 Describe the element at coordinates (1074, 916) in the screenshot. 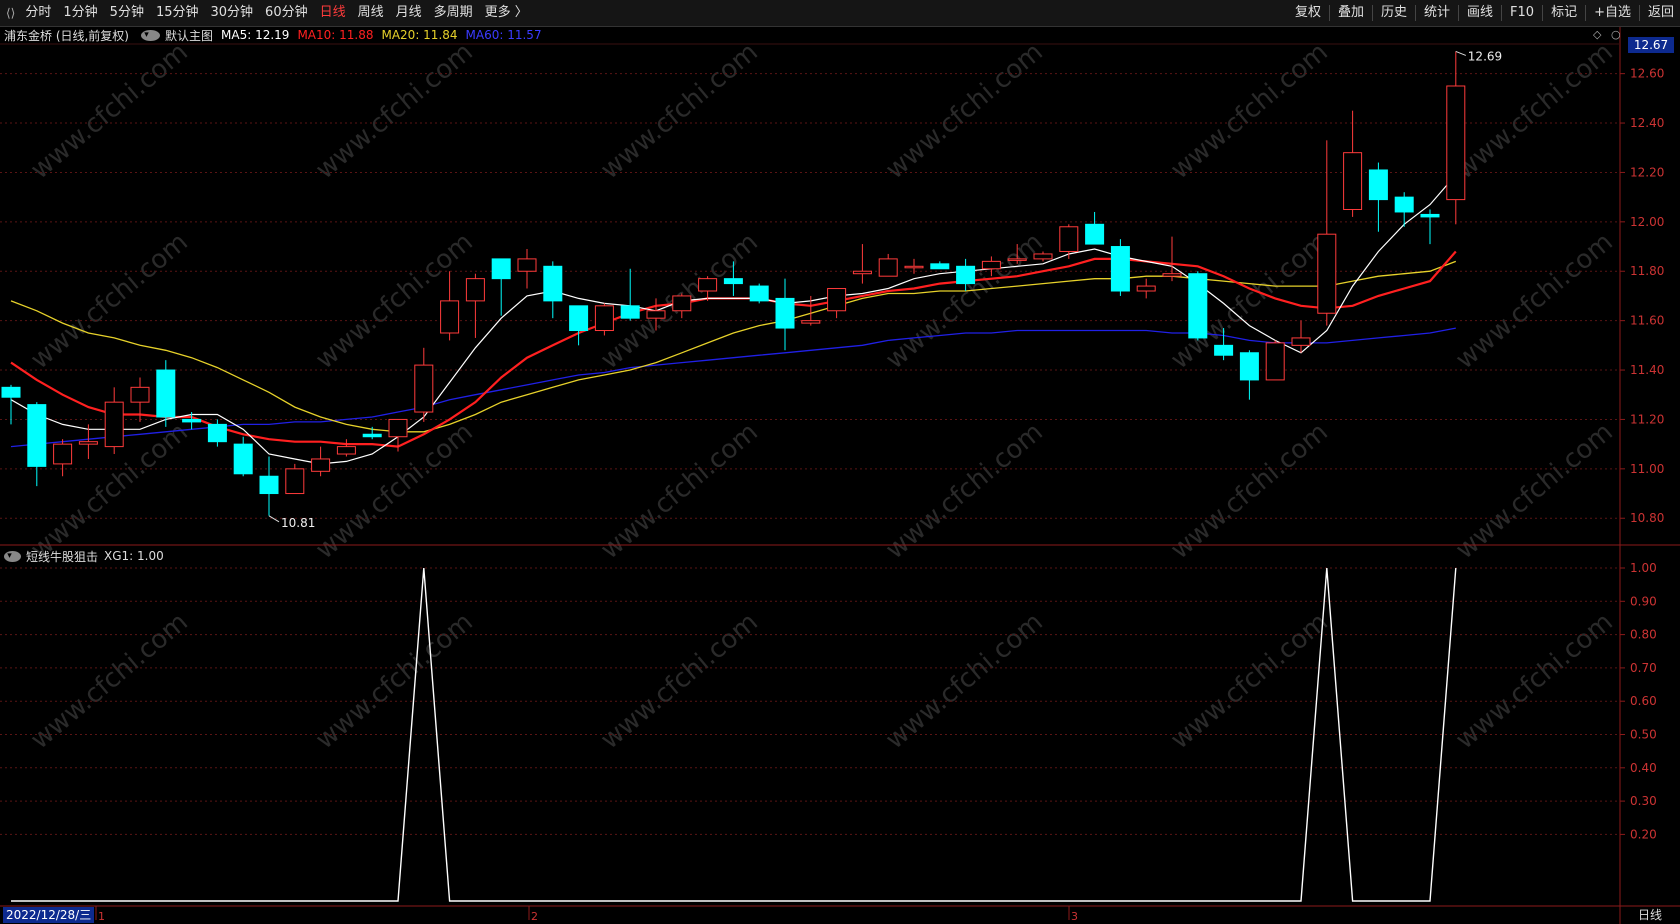

I see `month-label: 3` at that location.